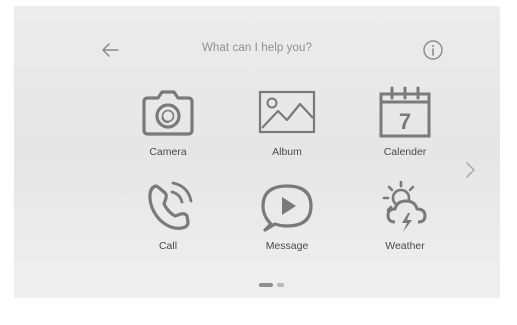  What do you see at coordinates (287, 246) in the screenshot?
I see `app-label: Message` at bounding box center [287, 246].